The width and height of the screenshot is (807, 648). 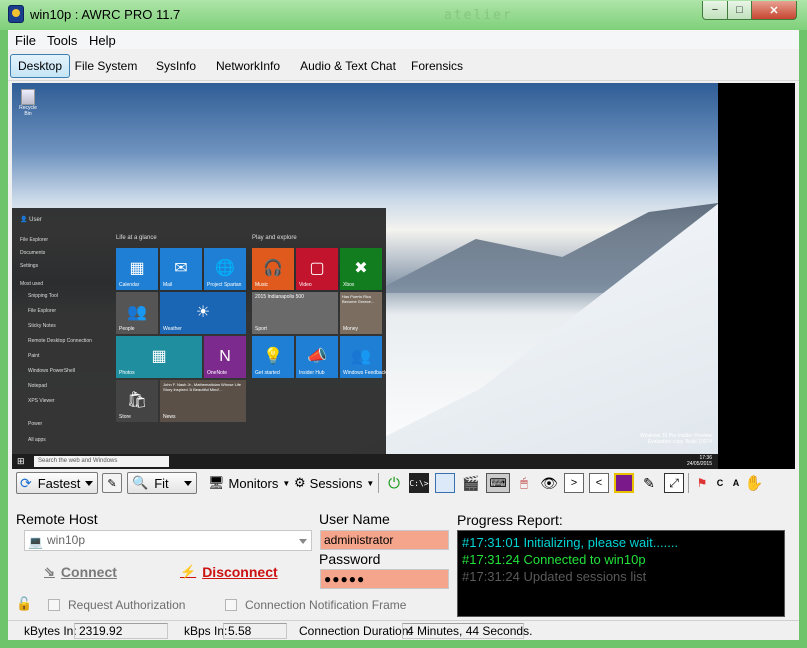 What do you see at coordinates (60, 341) in the screenshot?
I see `start-app-item: Remote Desktop Connection` at bounding box center [60, 341].